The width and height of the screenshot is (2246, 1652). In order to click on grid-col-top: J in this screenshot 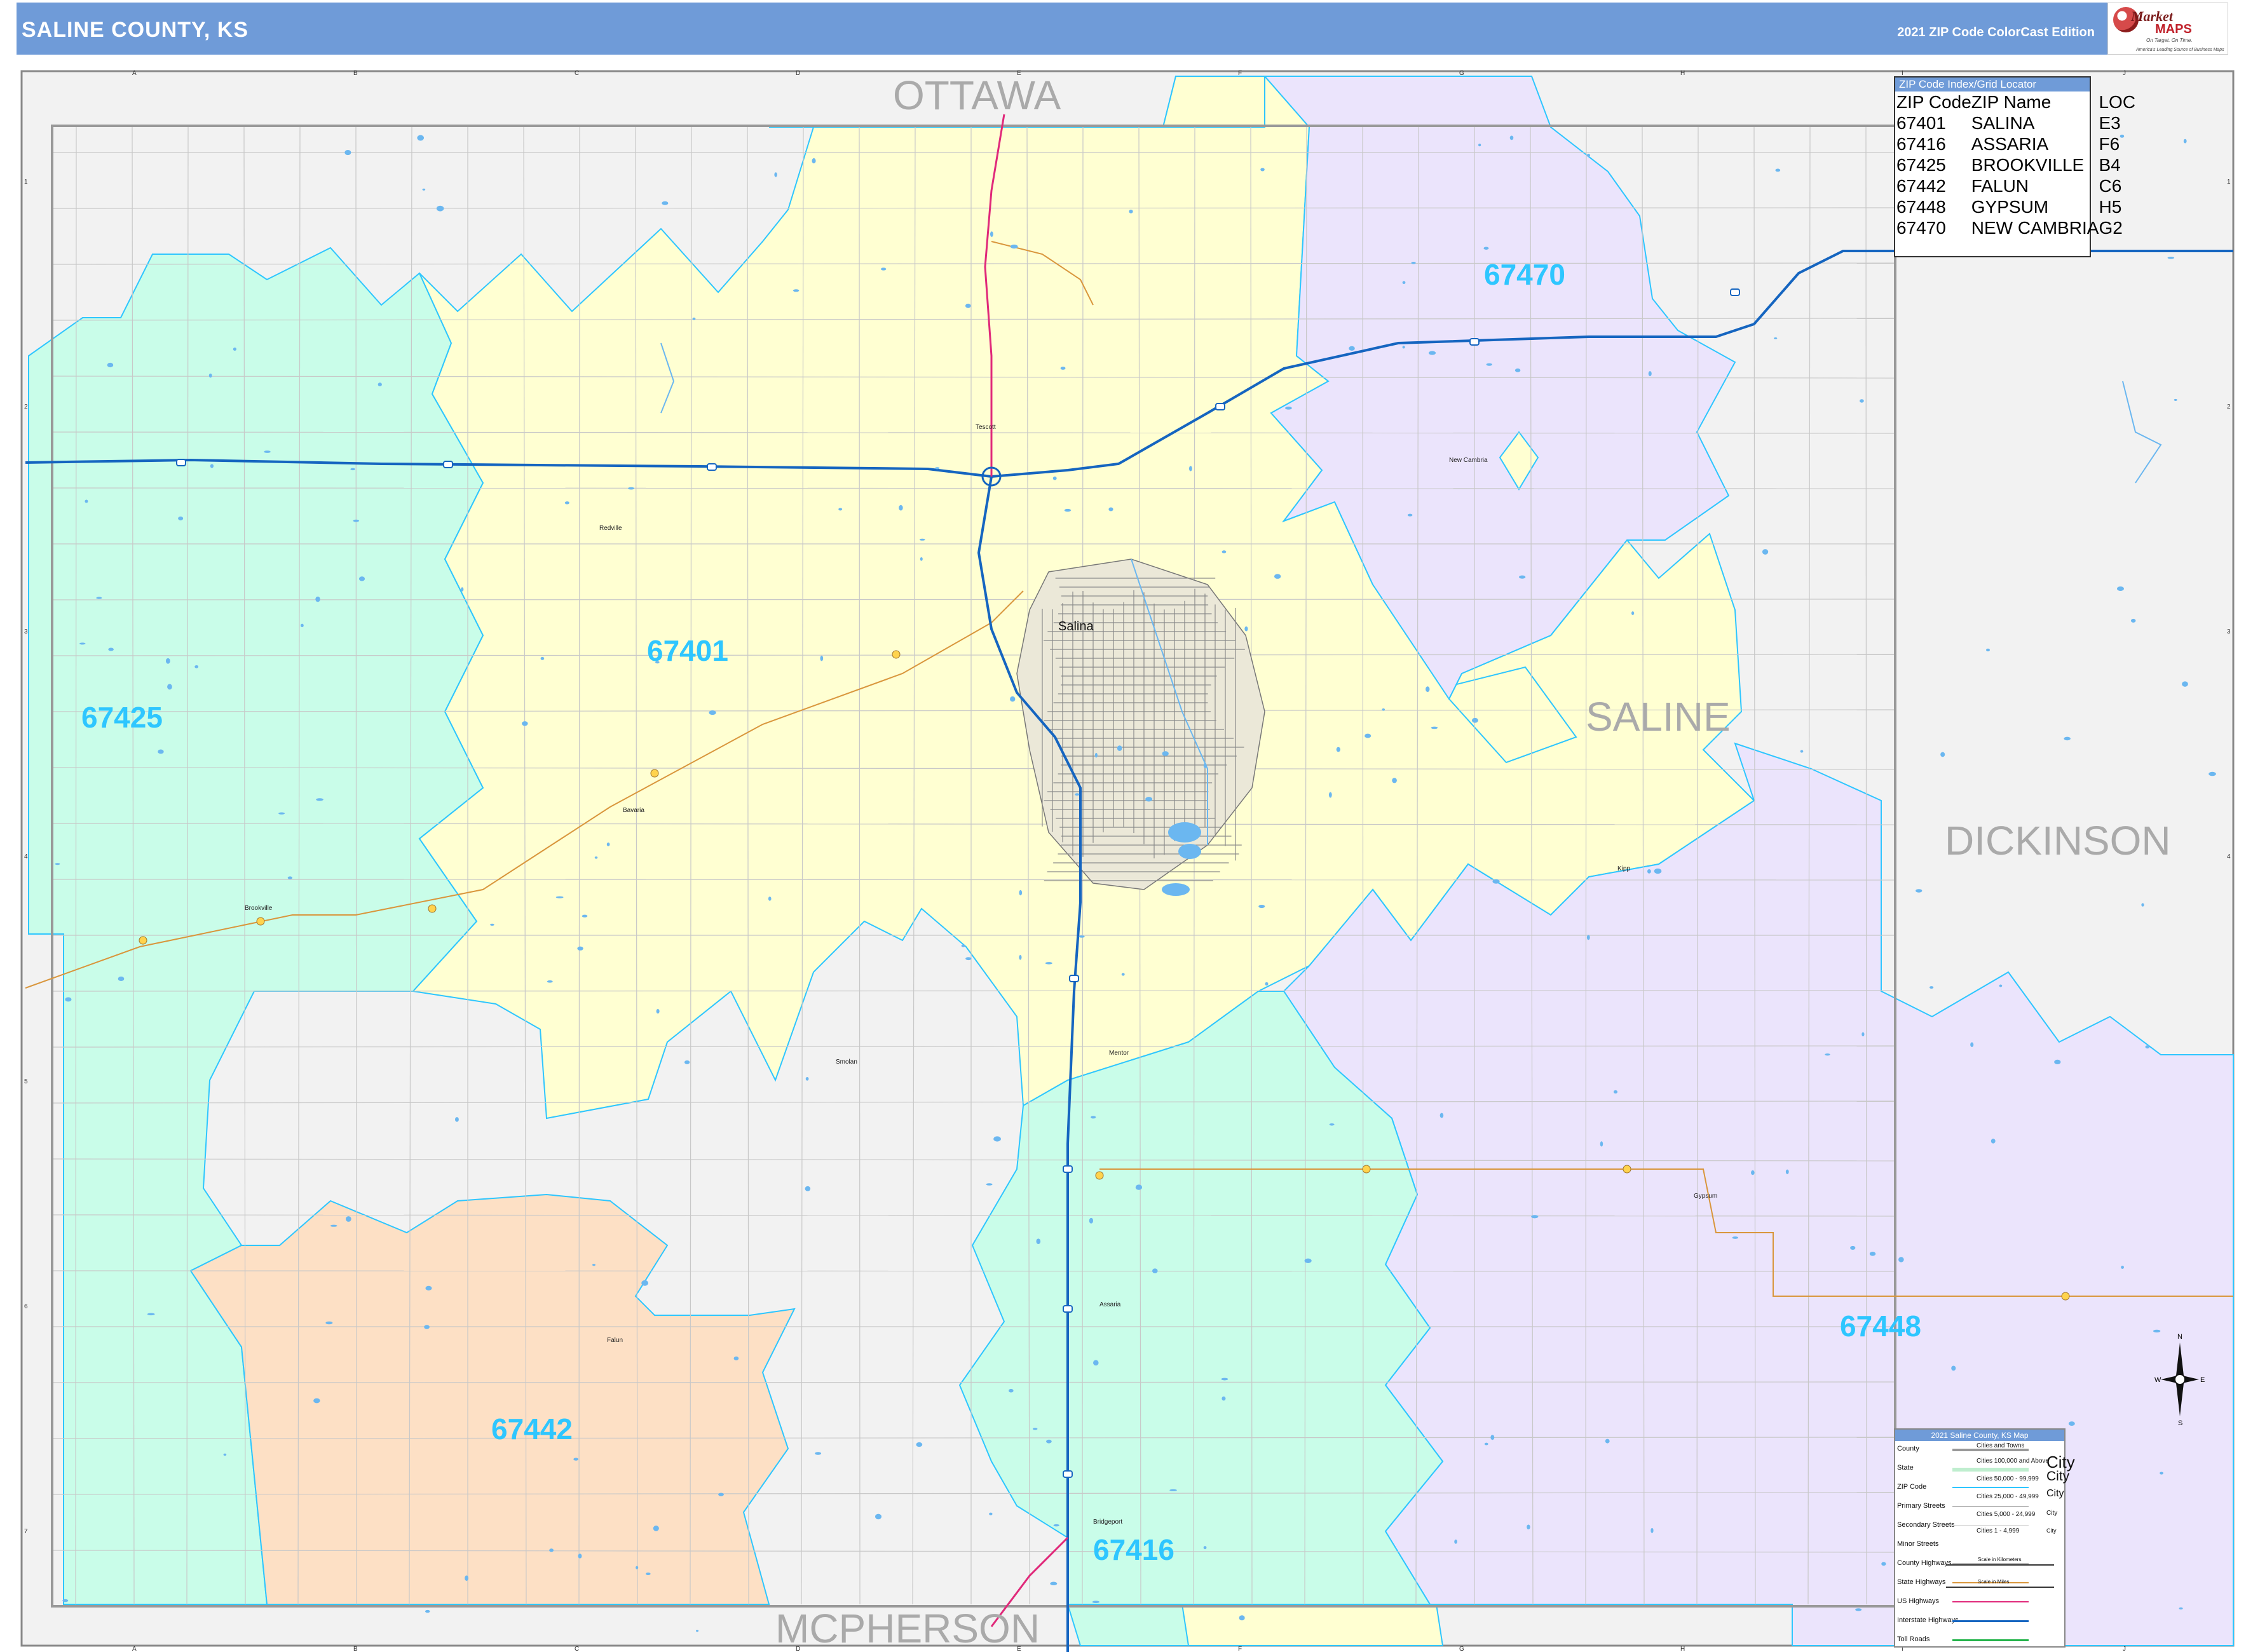, I will do `click(2124, 74)`.